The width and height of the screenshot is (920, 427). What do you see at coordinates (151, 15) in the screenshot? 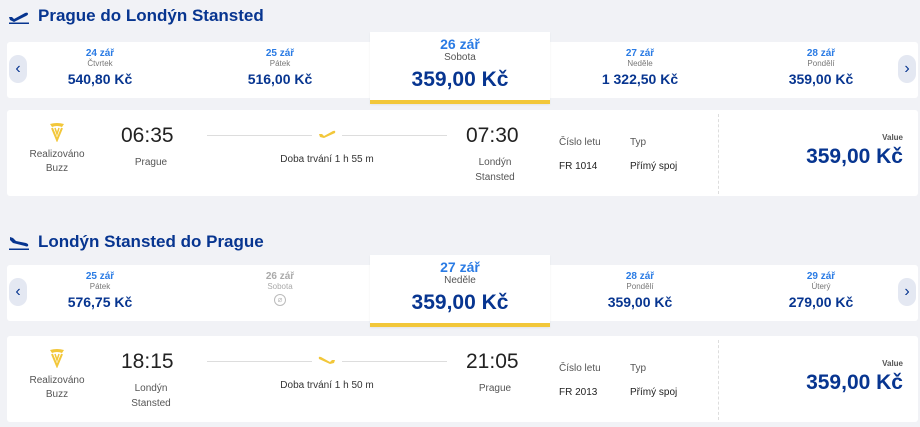
I see `outbound-title: Prague do Londýn Stansted` at bounding box center [151, 15].